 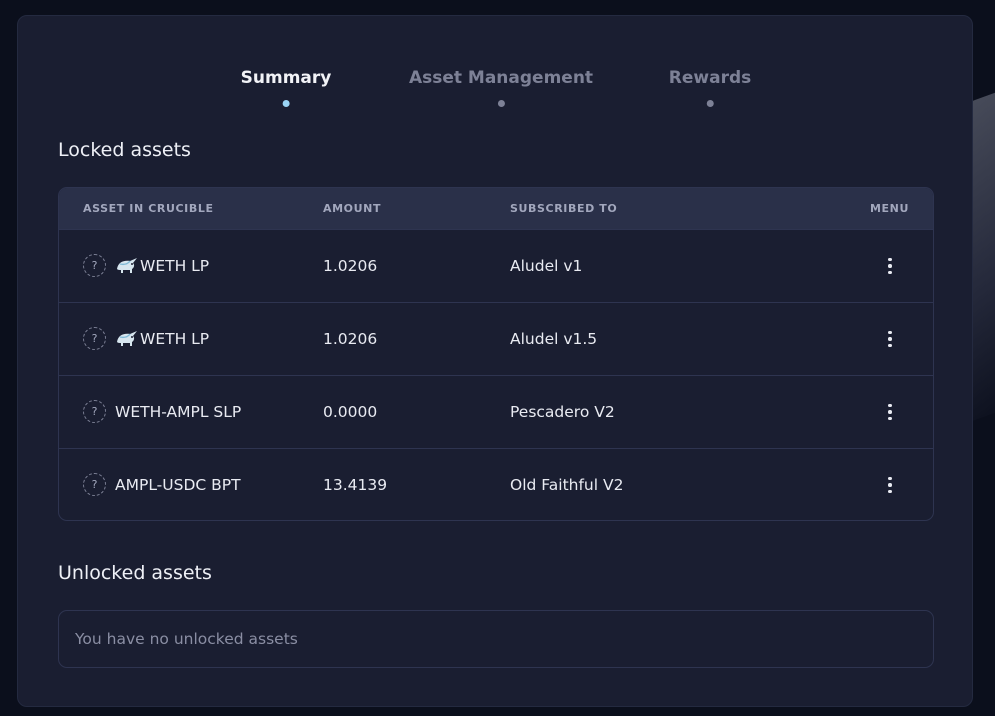 I want to click on header-menu: MENU, so click(x=889, y=208).